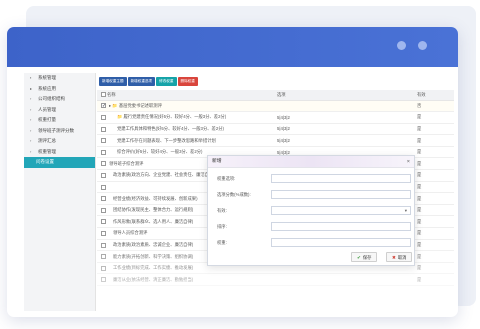 This screenshot has width=480, height=329. Describe the element at coordinates (59, 141) in the screenshot. I see `sidebar-item: › 测评汇总` at that location.